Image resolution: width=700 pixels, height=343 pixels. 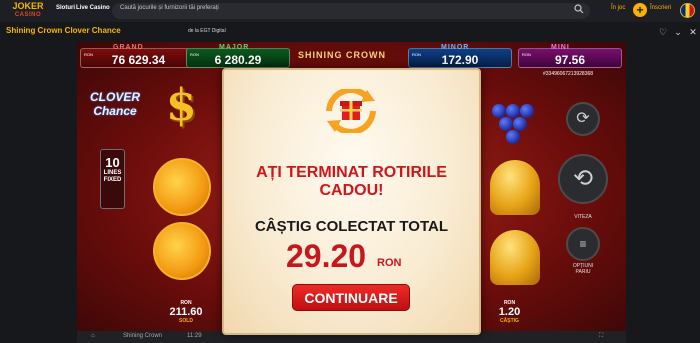 What do you see at coordinates (455, 47) in the screenshot?
I see `jackpot-name: MINOR` at bounding box center [455, 47].